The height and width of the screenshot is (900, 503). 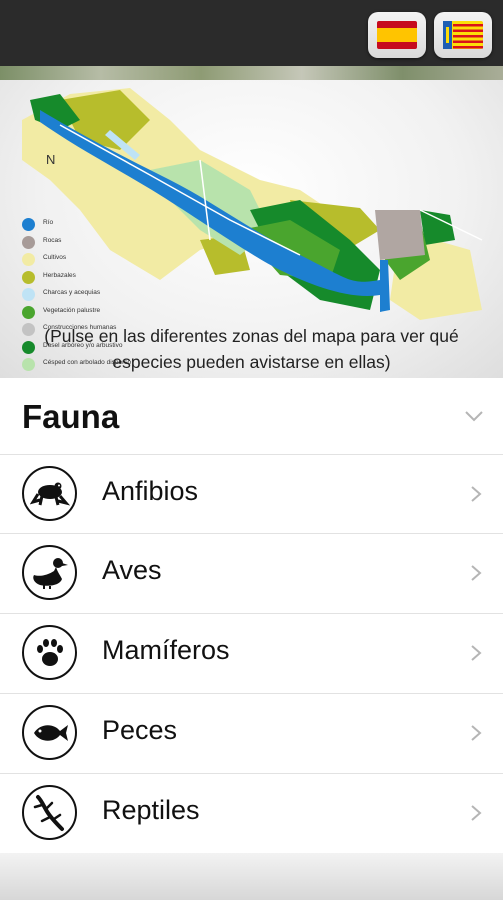 What do you see at coordinates (140, 730) in the screenshot?
I see `list-item-label: Peces` at bounding box center [140, 730].